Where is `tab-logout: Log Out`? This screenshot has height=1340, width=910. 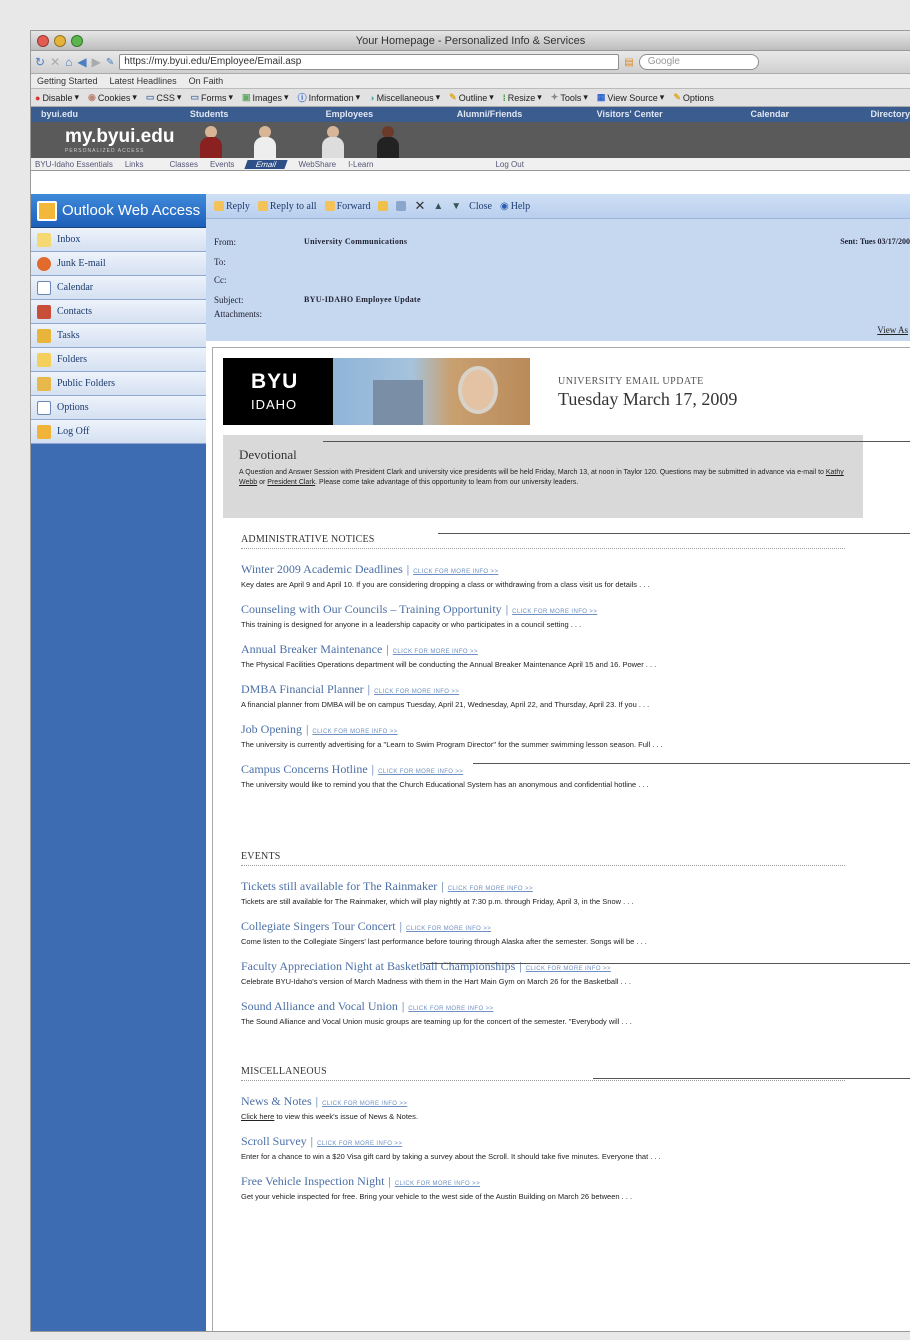
tab-logout: Log Out is located at coordinates (509, 164).